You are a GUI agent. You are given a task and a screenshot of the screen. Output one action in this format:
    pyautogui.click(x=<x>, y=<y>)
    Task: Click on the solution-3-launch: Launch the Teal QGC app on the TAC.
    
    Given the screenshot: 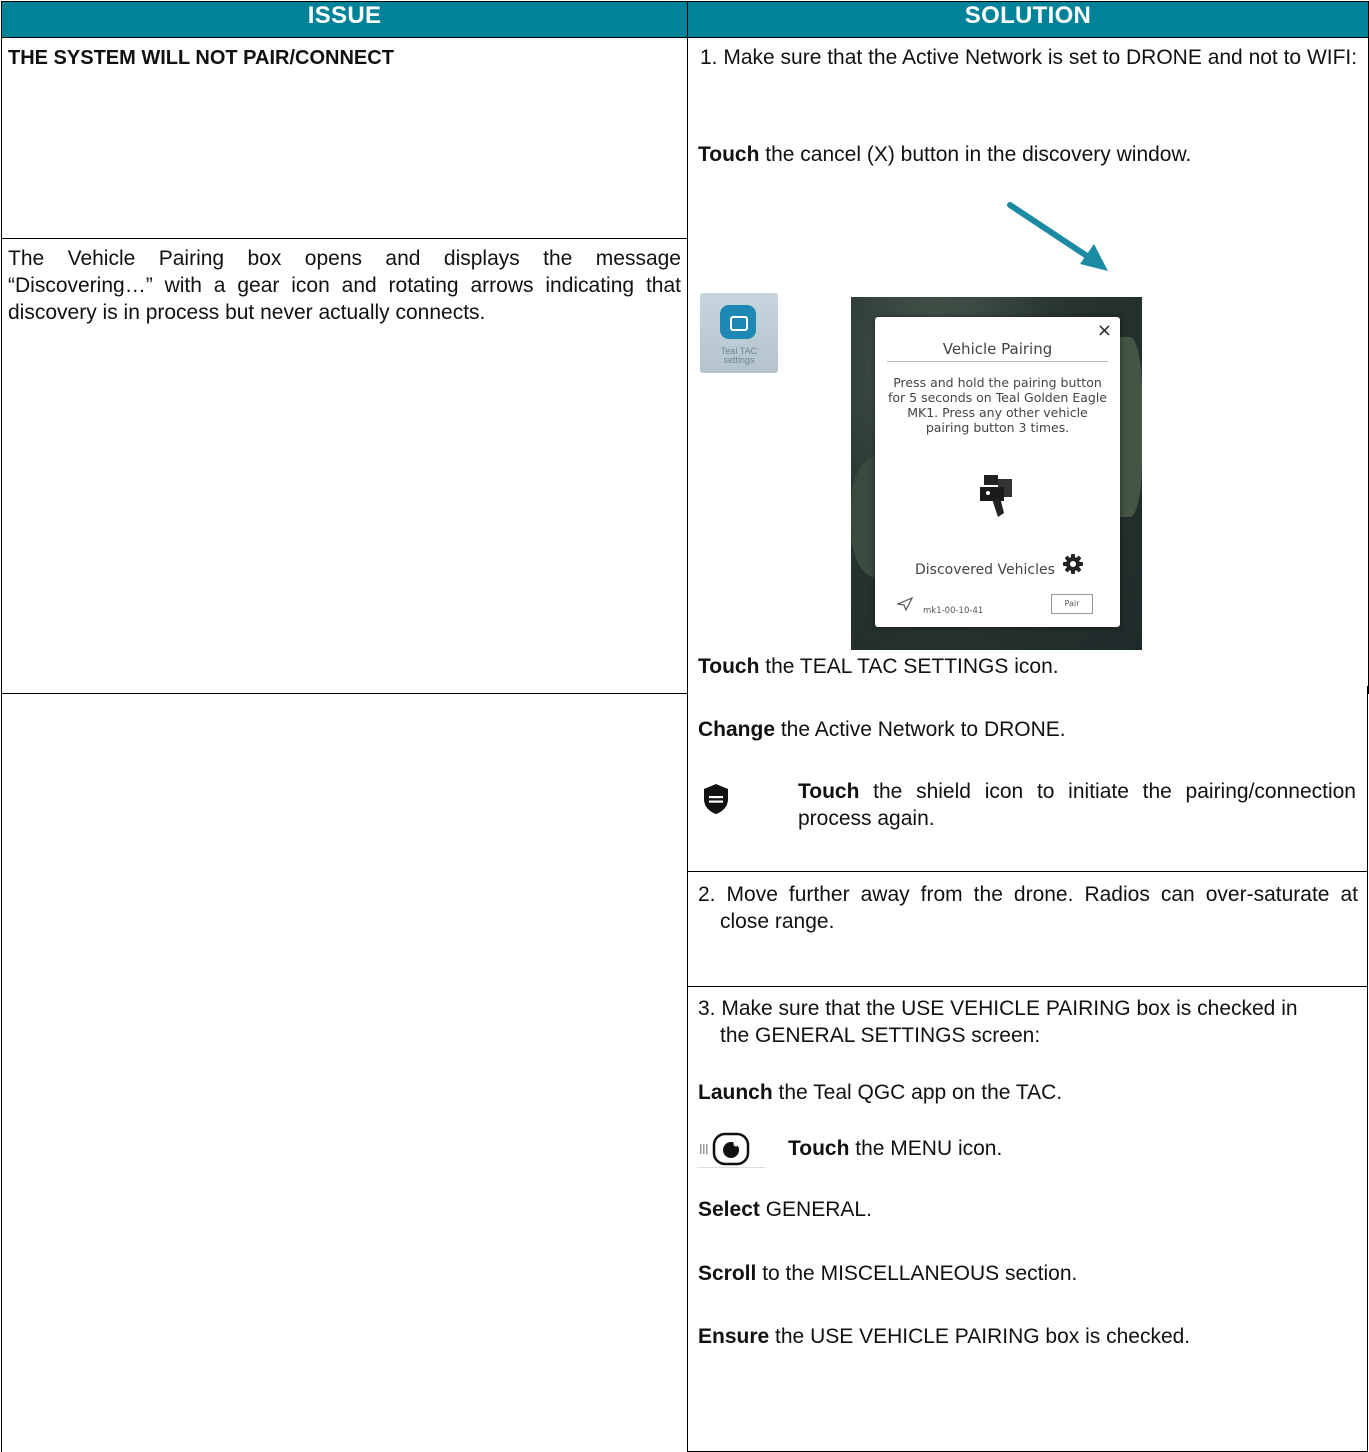 What is the action you would take?
    pyautogui.click(x=1028, y=1092)
    